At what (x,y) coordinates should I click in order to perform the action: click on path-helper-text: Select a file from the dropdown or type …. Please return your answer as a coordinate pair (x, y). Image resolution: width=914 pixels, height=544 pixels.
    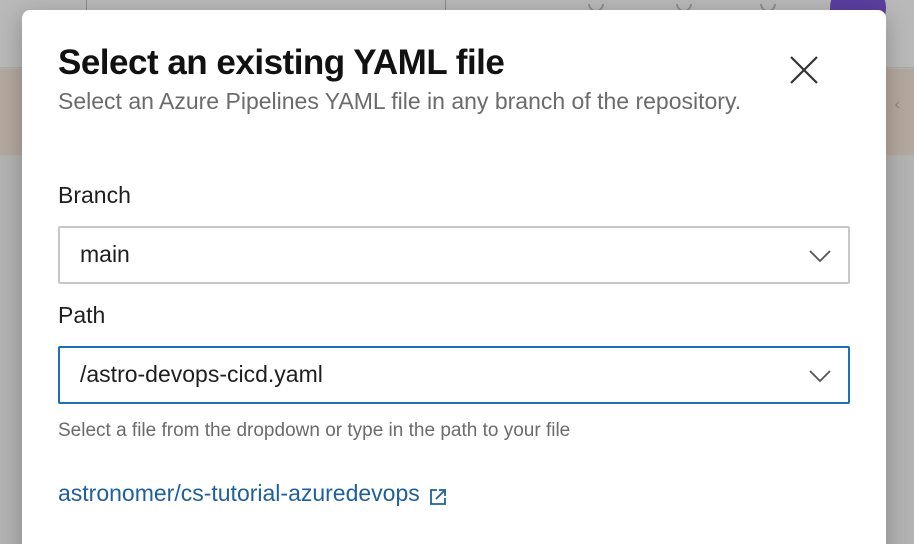
    Looking at the image, I should click on (314, 430).